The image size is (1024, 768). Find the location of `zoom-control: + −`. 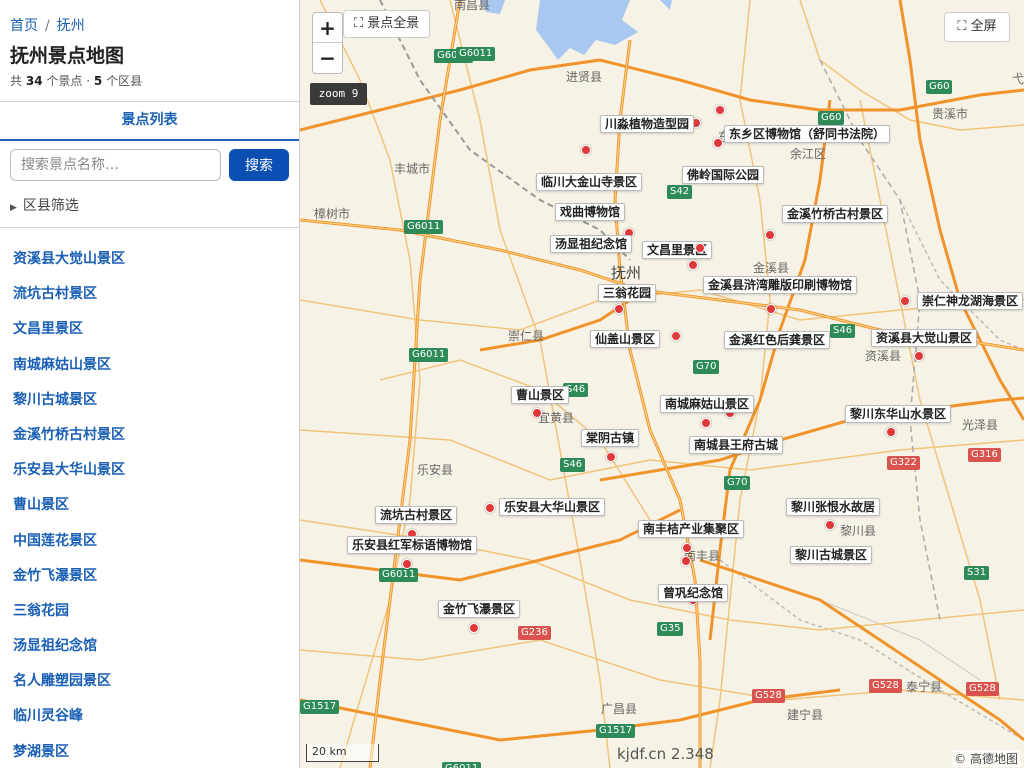

zoom-control: + − is located at coordinates (327, 43).